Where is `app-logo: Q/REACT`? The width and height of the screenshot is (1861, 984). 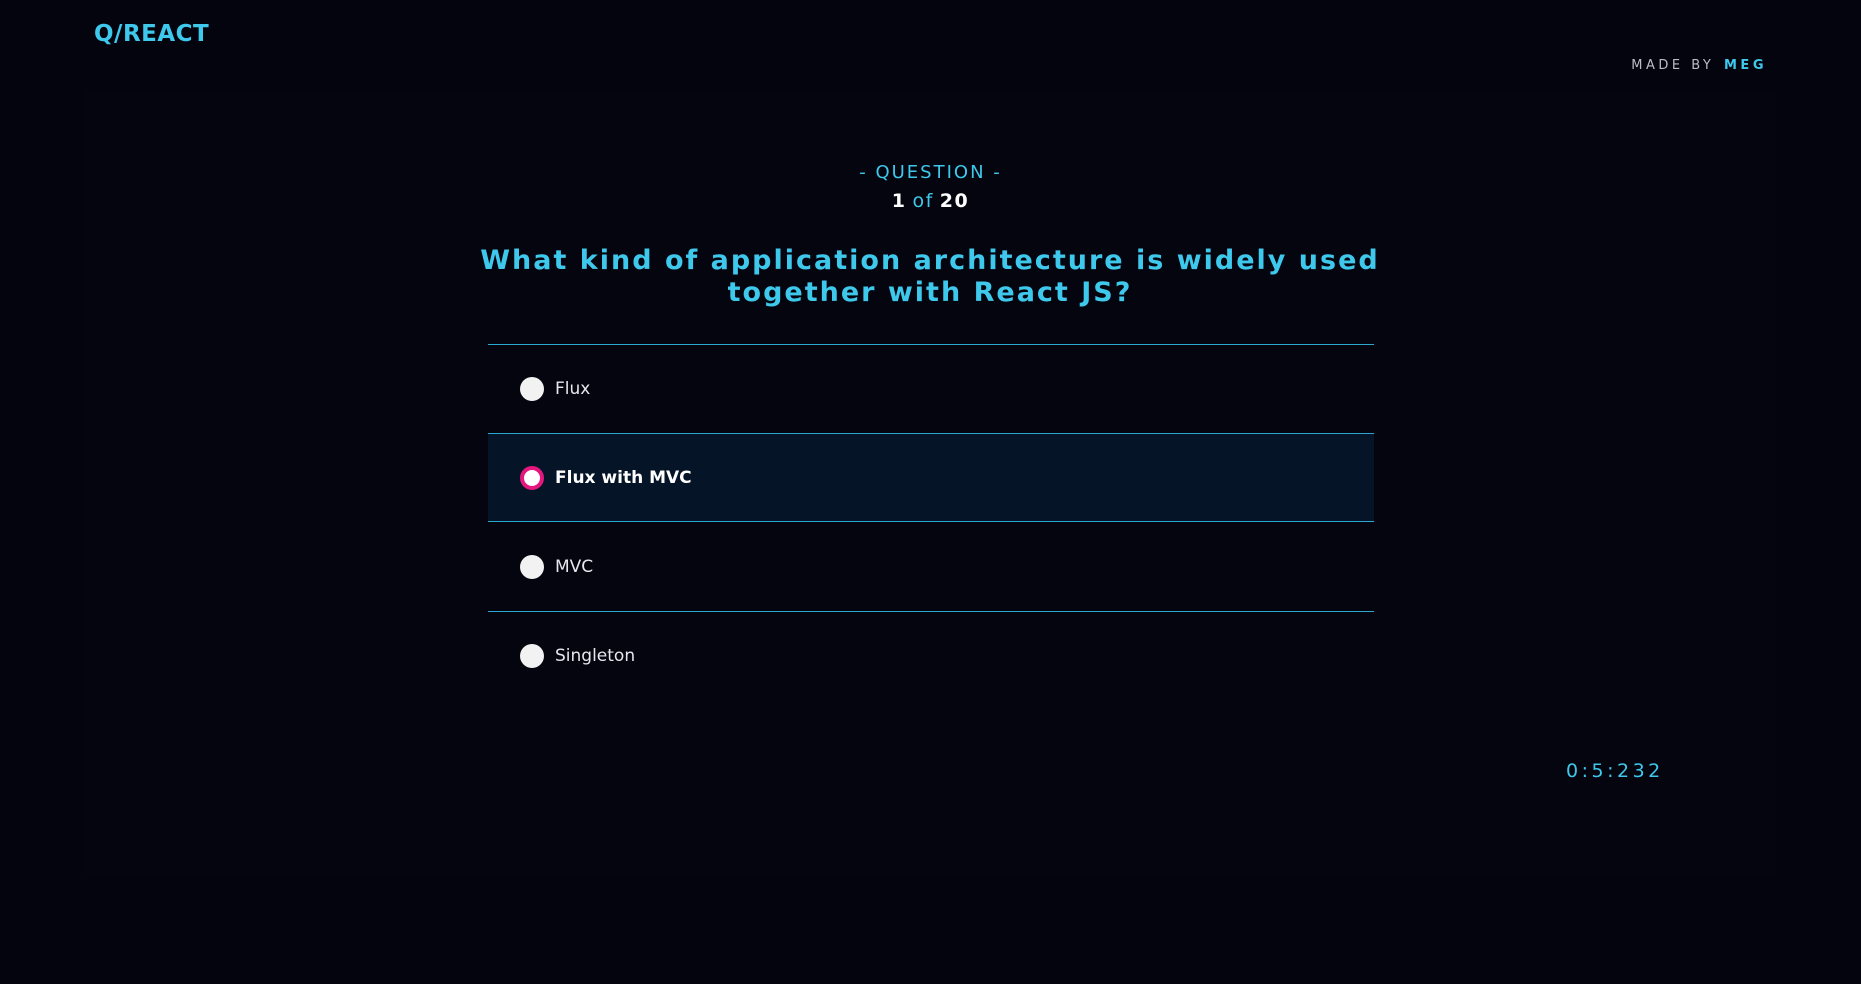 app-logo: Q/REACT is located at coordinates (151, 34).